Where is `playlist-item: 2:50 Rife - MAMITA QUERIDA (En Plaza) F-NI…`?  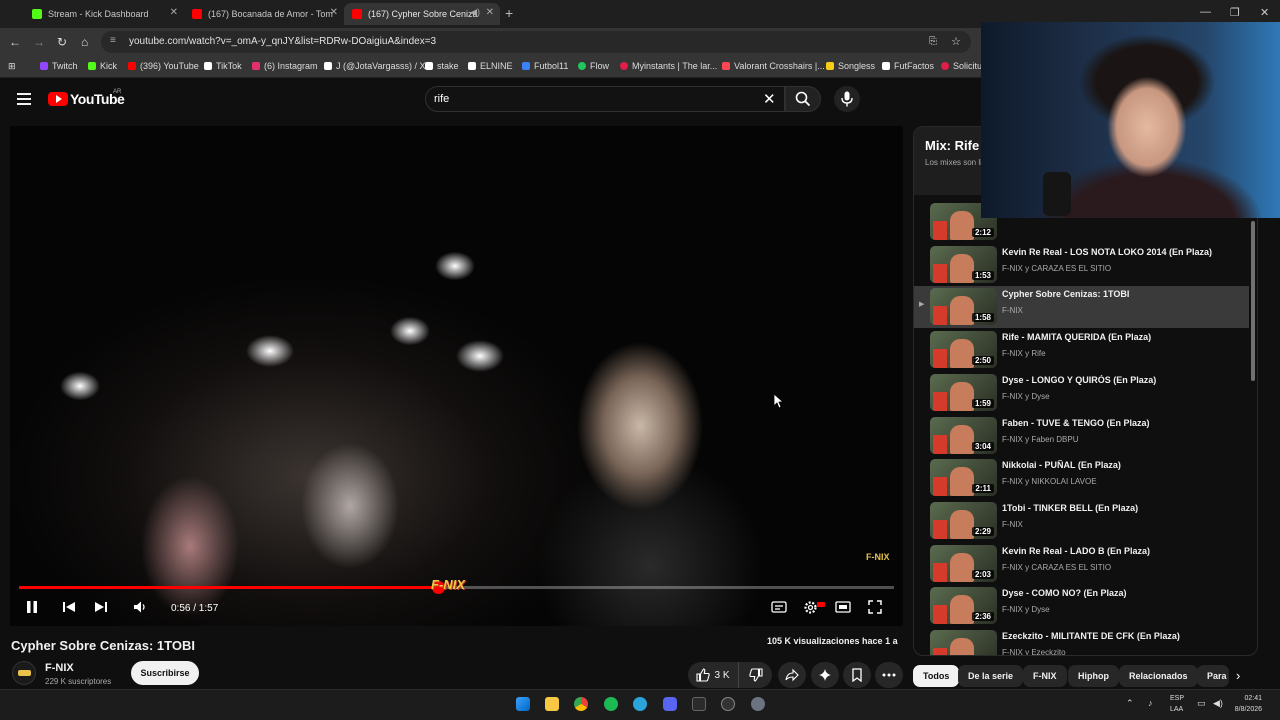 playlist-item: 2:50 Rife - MAMITA QUERIDA (En Plaza) F-NI… is located at coordinates (1081, 350).